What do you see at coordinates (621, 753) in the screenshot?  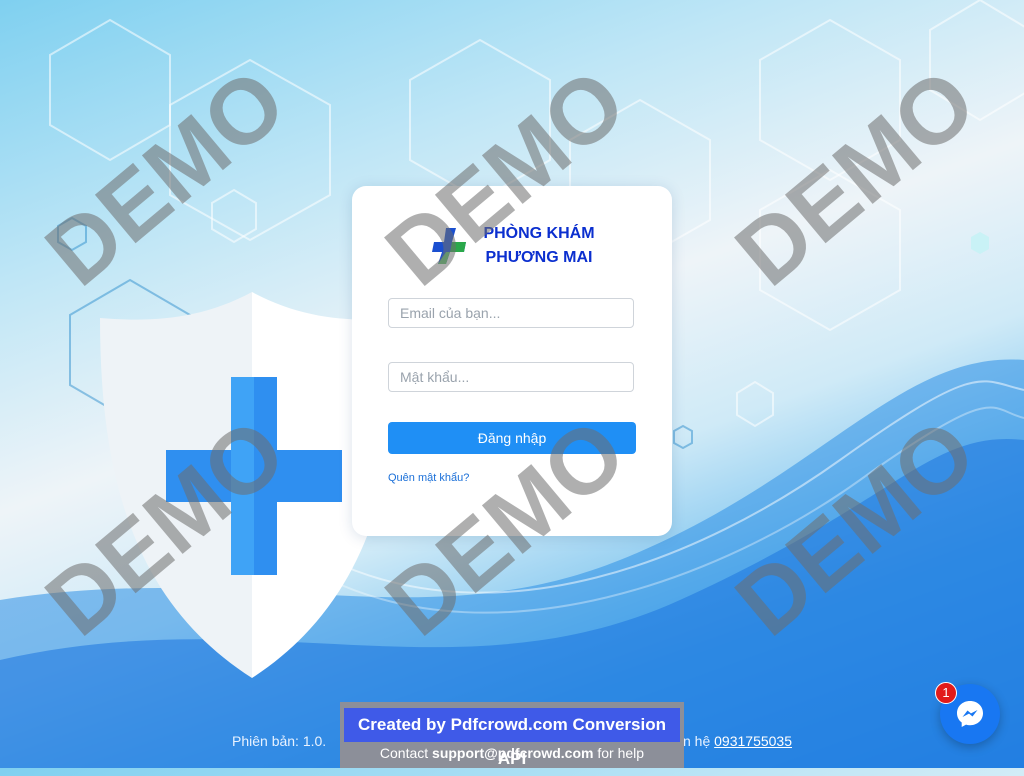 I see `pdfcrowd-sub-suffix: for help` at bounding box center [621, 753].